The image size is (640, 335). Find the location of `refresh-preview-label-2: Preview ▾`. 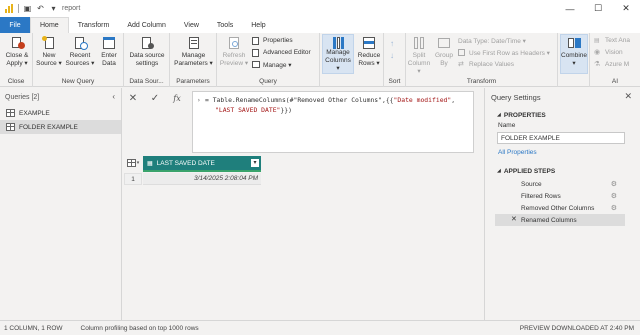

refresh-preview-label-2: Preview ▾ is located at coordinates (234, 63).